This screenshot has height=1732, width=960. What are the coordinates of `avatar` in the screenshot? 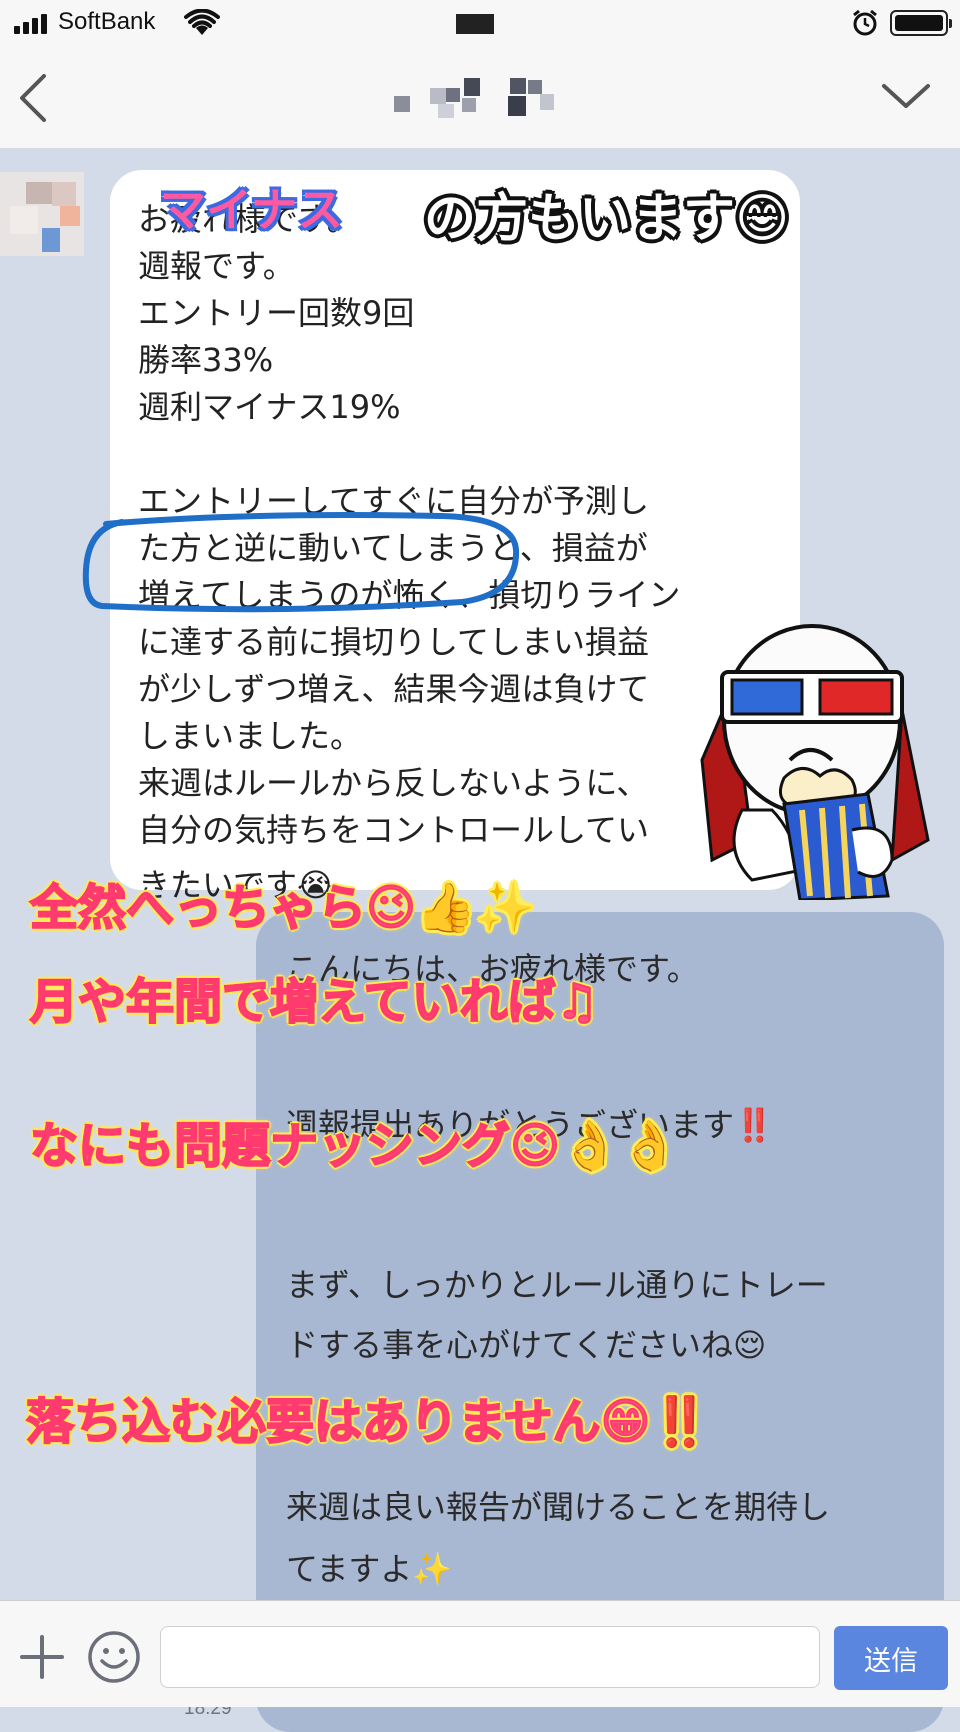 It's located at (42, 214).